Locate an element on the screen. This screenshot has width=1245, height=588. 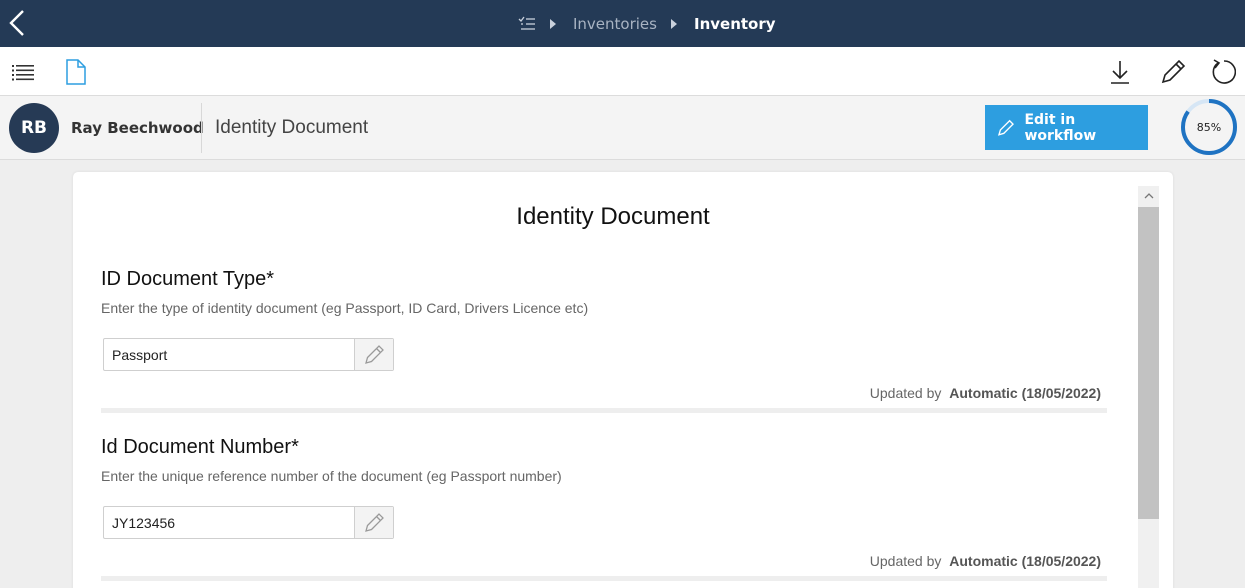
field-label-id-document-number: Id Document Number* is located at coordinates (200, 447).